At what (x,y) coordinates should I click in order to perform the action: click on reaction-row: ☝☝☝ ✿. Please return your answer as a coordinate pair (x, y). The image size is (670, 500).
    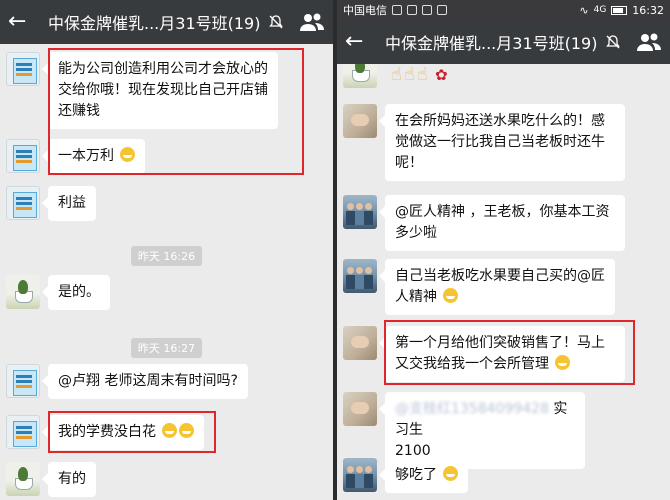
    Looking at the image, I should click on (419, 74).